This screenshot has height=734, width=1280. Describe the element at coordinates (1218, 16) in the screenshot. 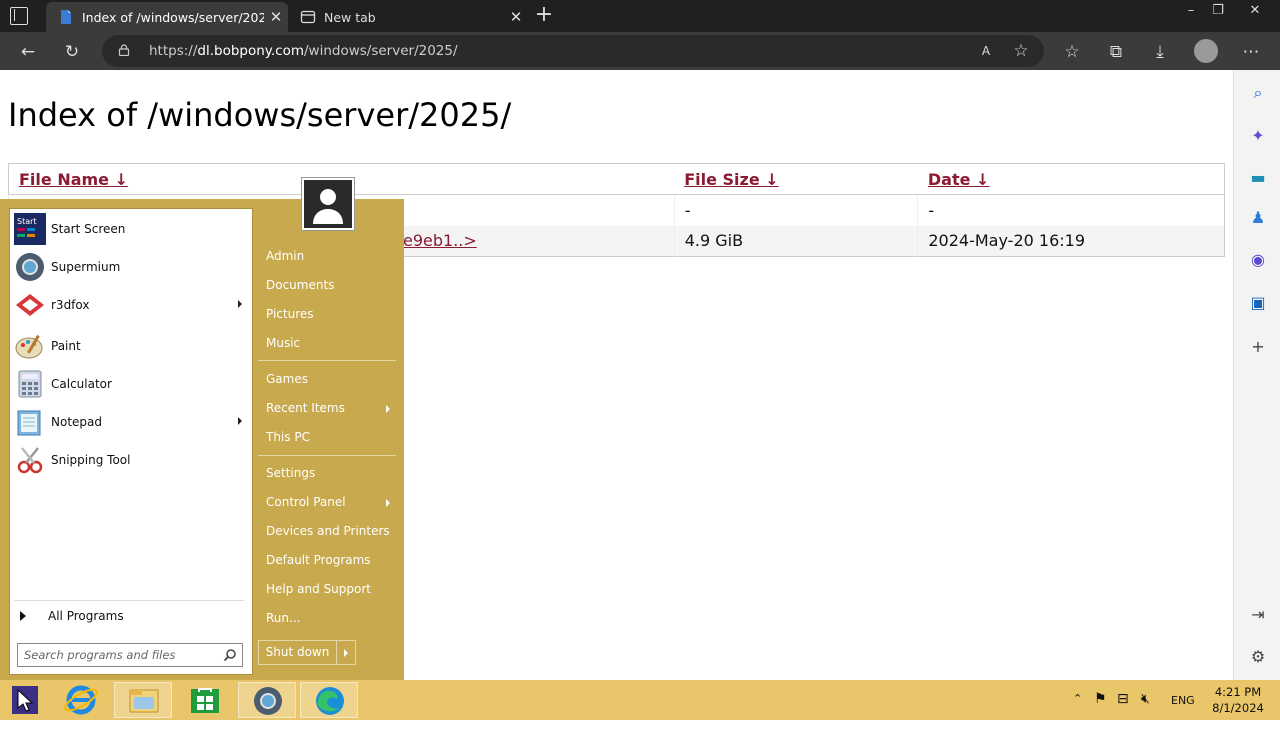

I see `restore-icon: ❐` at that location.